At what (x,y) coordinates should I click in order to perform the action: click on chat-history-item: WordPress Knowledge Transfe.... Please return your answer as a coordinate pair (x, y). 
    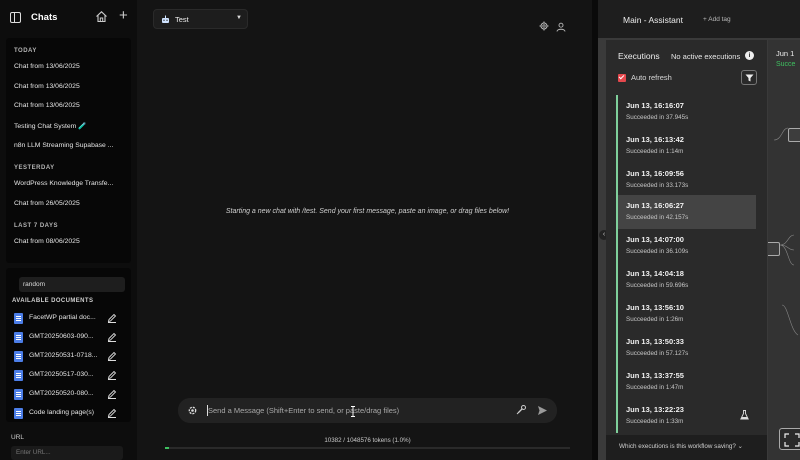
    Looking at the image, I should click on (71, 183).